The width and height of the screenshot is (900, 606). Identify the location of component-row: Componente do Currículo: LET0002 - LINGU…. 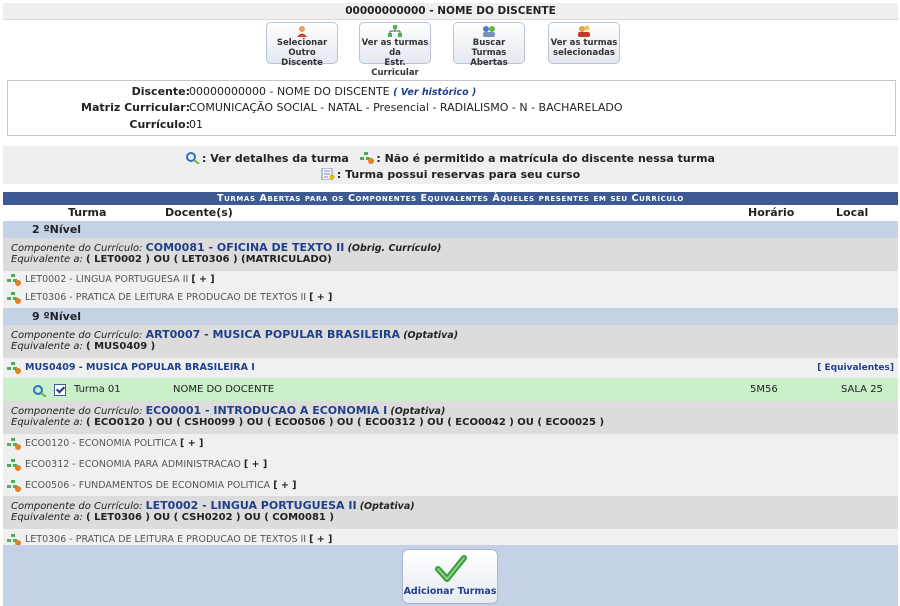
(450, 512).